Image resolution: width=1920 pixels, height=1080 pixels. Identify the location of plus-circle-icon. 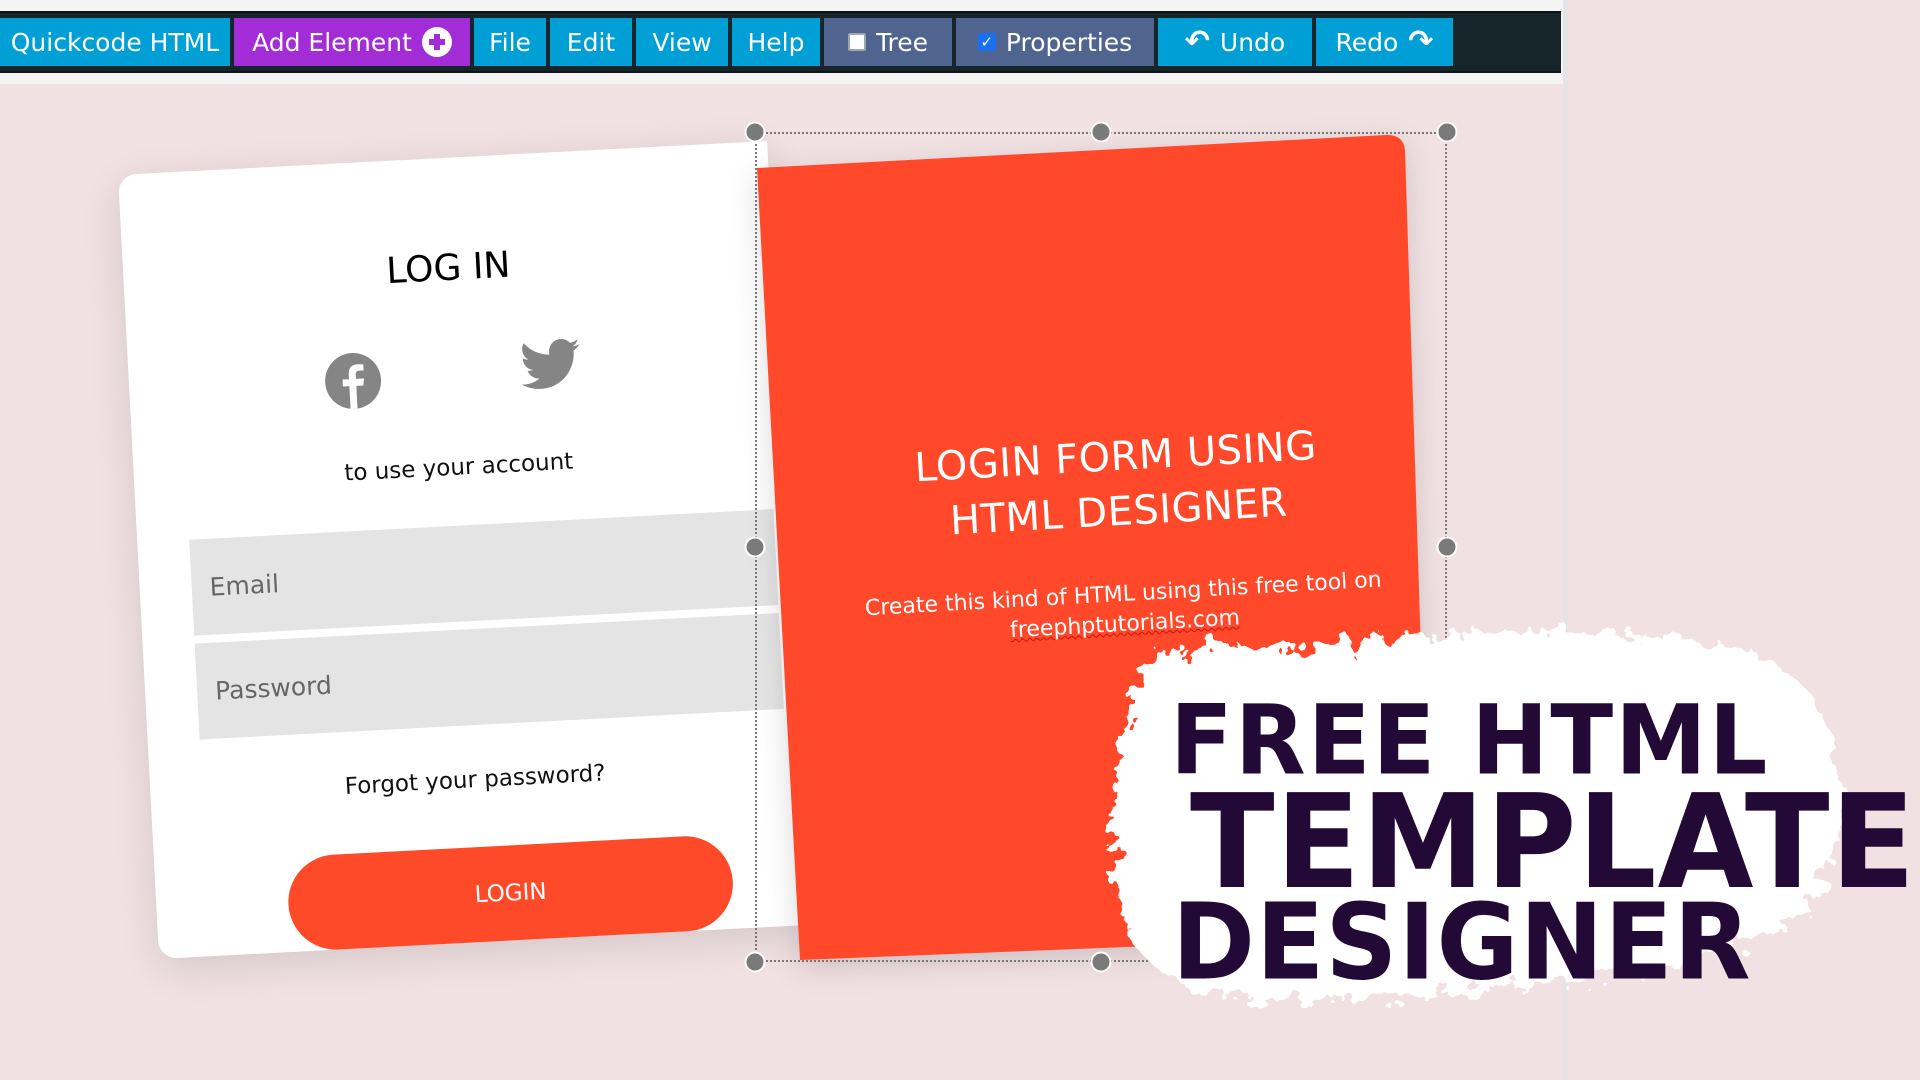
(436, 42).